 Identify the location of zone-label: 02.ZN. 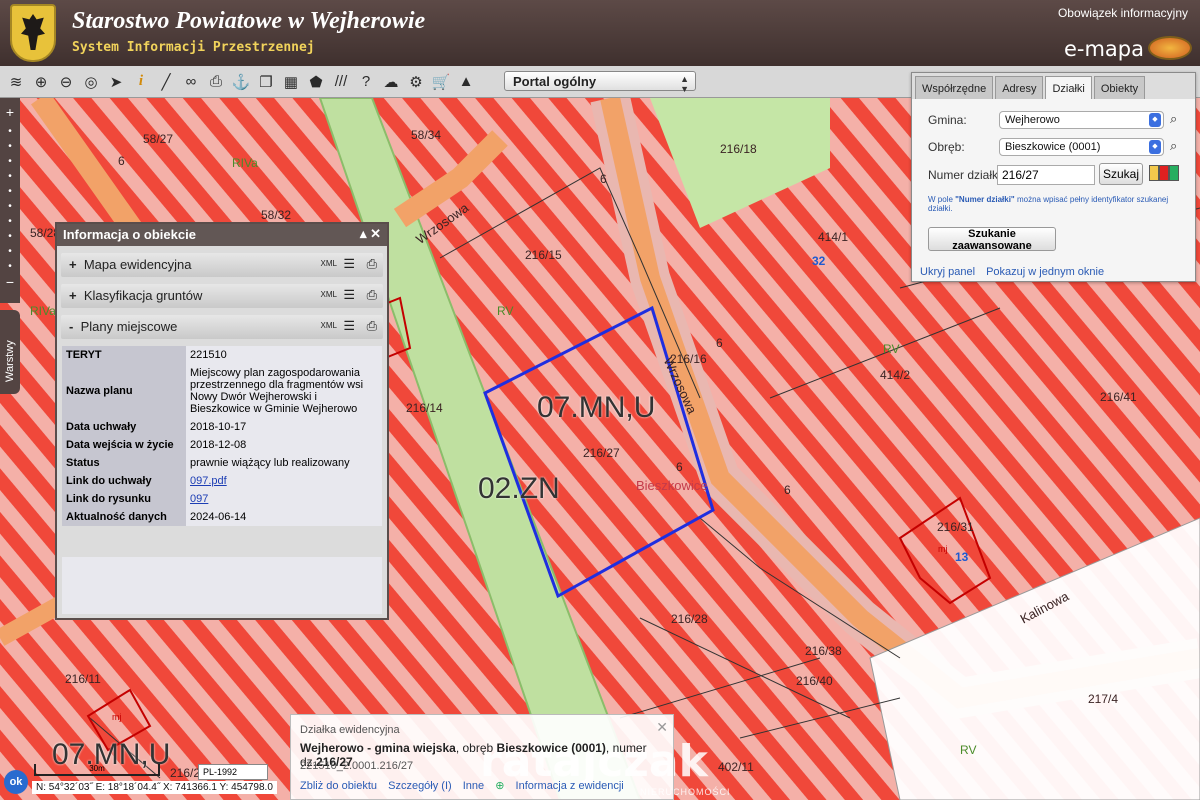
(519, 488).